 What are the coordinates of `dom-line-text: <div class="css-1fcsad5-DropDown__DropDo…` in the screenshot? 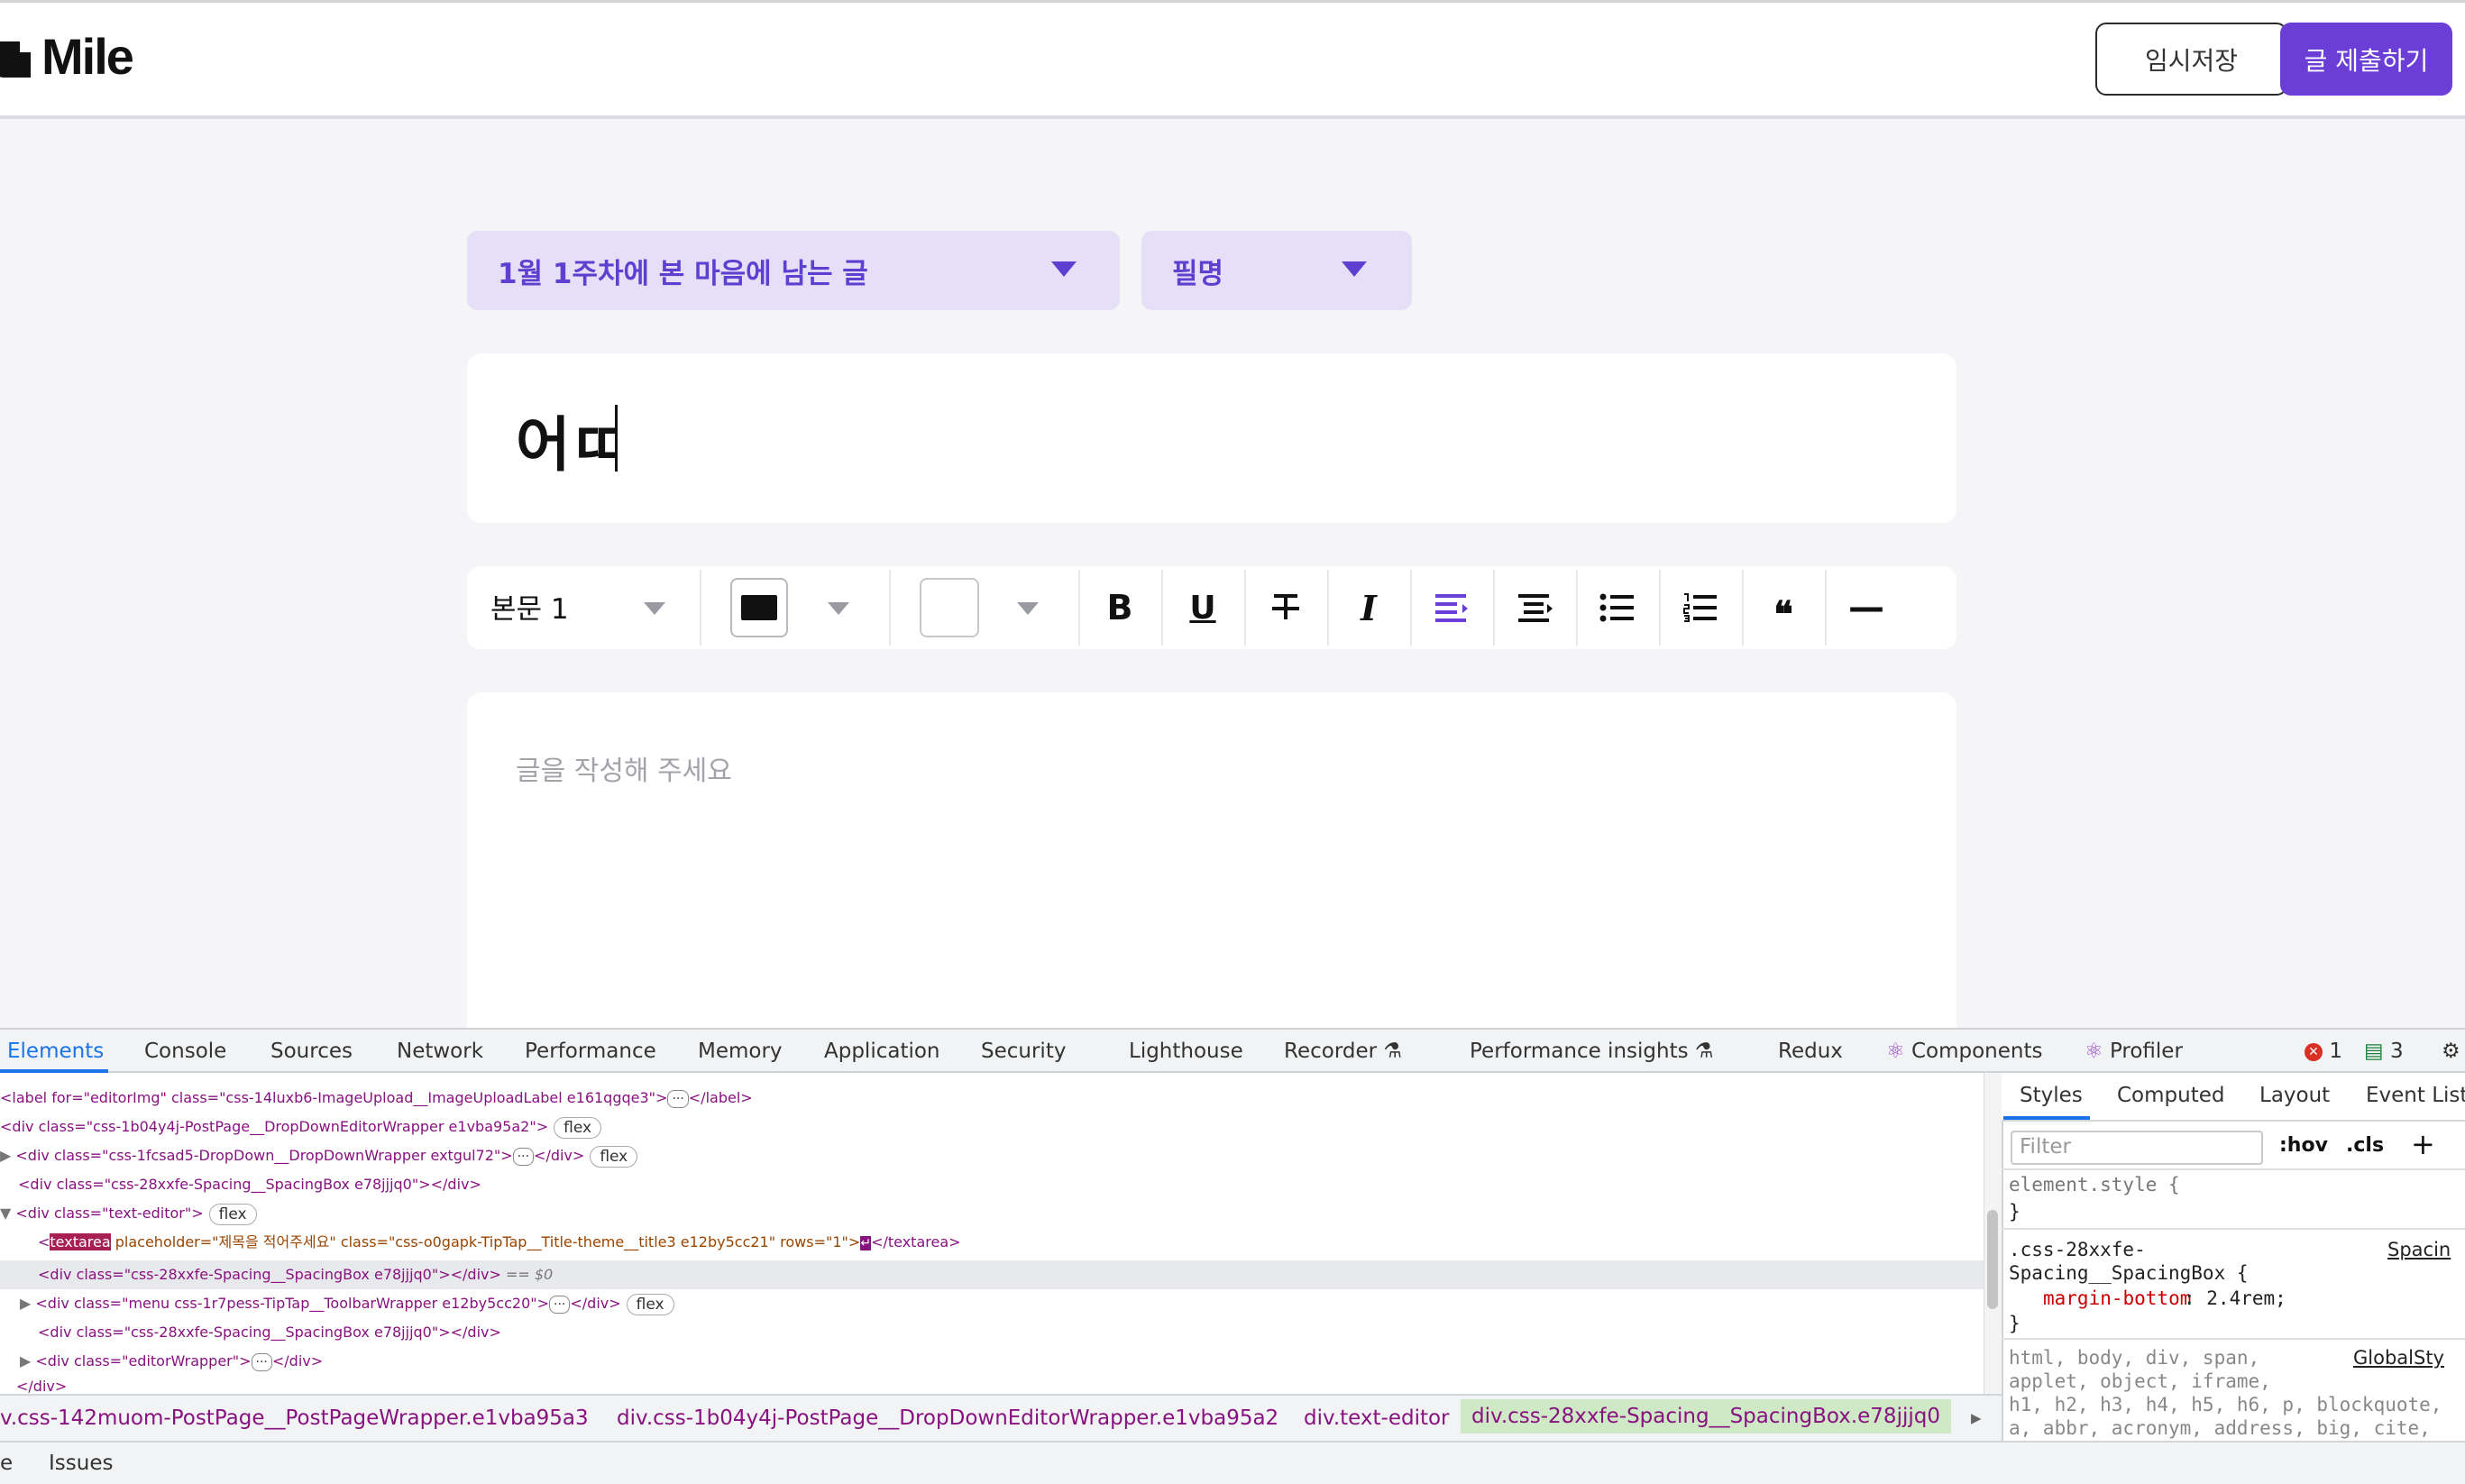 It's located at (264, 1155).